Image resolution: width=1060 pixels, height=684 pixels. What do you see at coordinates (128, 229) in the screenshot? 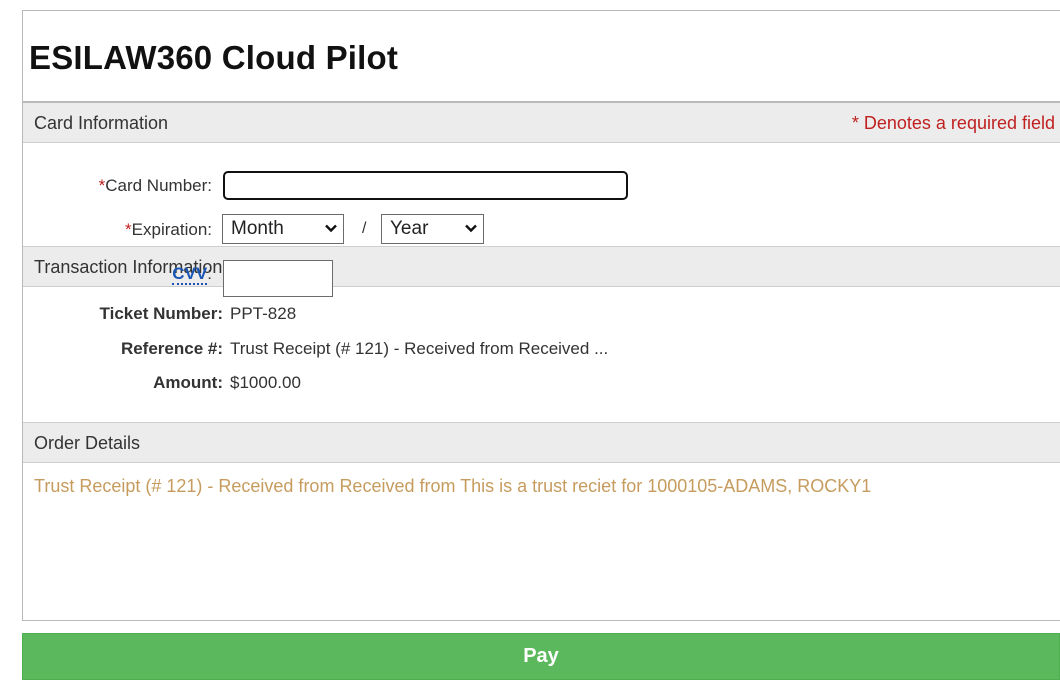
I see `required-star: *` at bounding box center [128, 229].